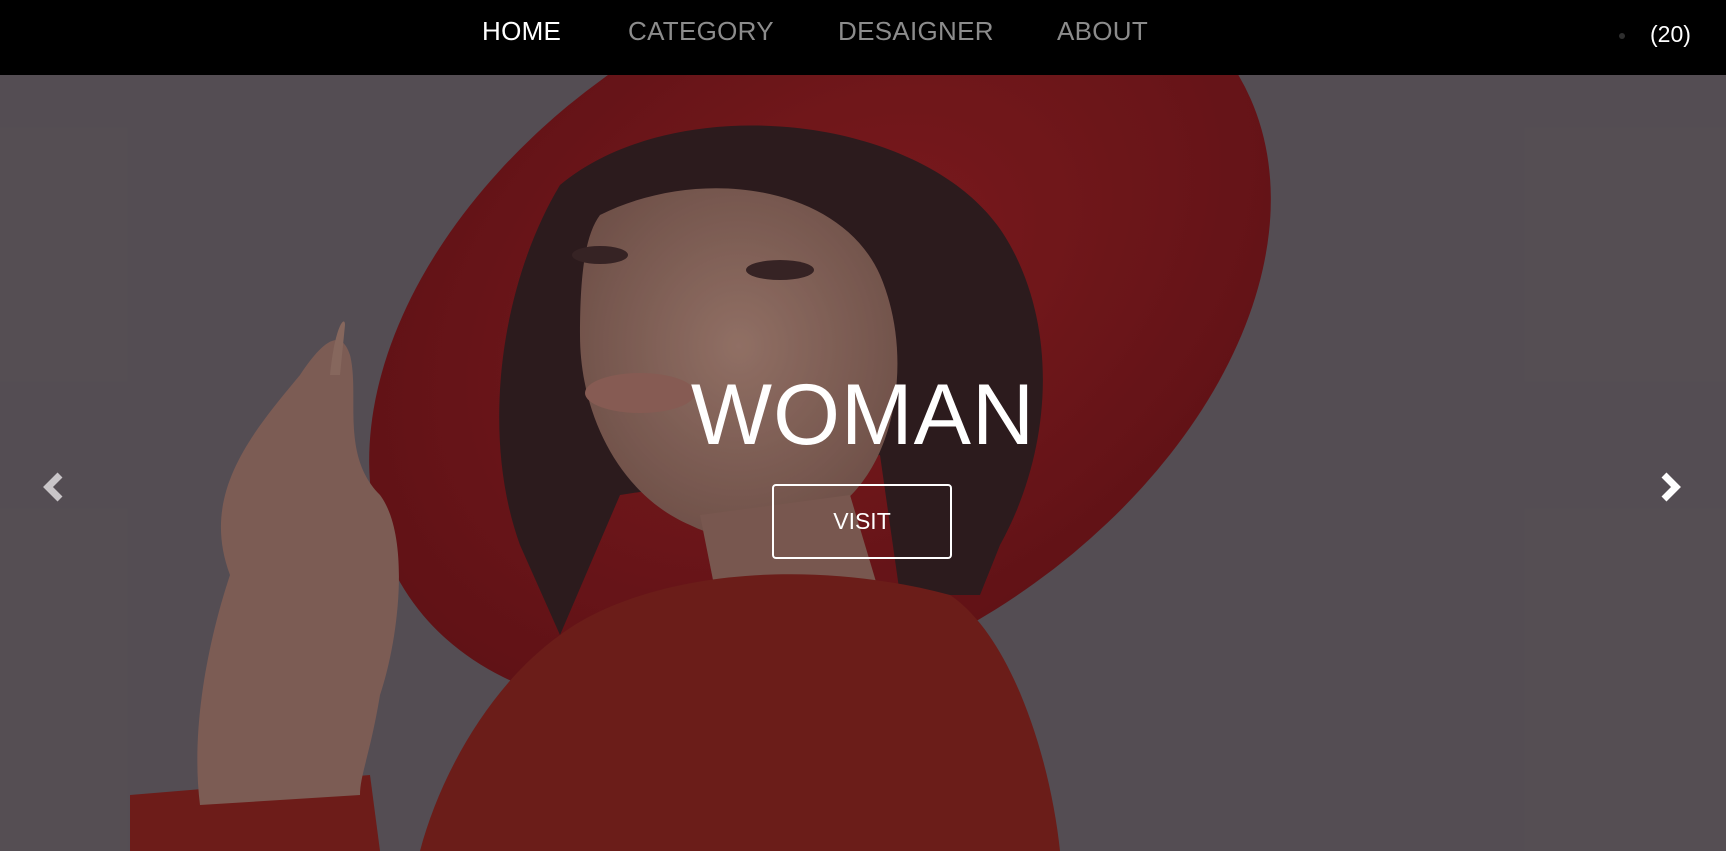 The height and width of the screenshot is (851, 1726). I want to click on nav-link-home: HOME, so click(521, 31).